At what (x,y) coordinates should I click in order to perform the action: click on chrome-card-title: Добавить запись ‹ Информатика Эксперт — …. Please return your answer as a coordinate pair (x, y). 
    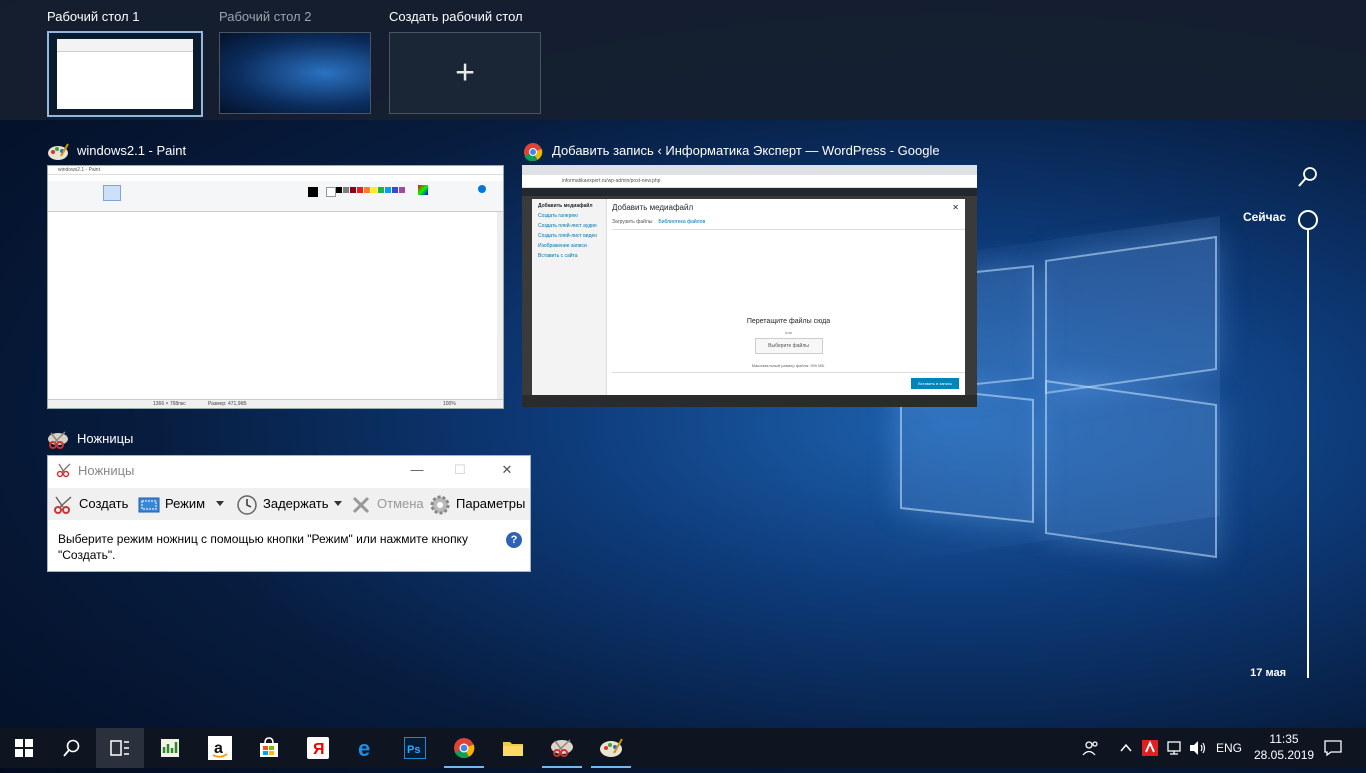
    Looking at the image, I should click on (732, 151).